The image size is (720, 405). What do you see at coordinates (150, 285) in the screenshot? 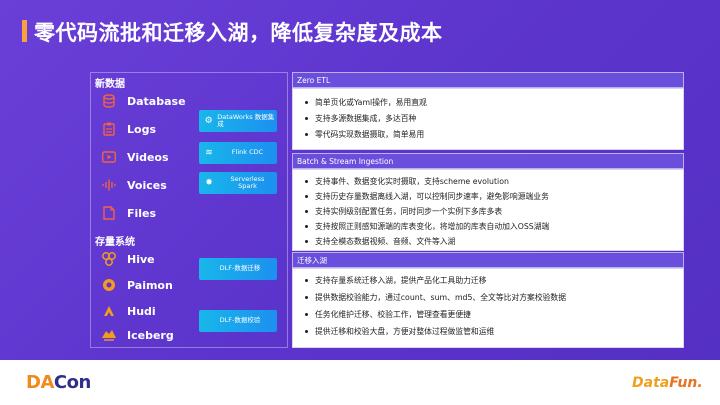
I see `storage-item-label: Paimon` at bounding box center [150, 285].